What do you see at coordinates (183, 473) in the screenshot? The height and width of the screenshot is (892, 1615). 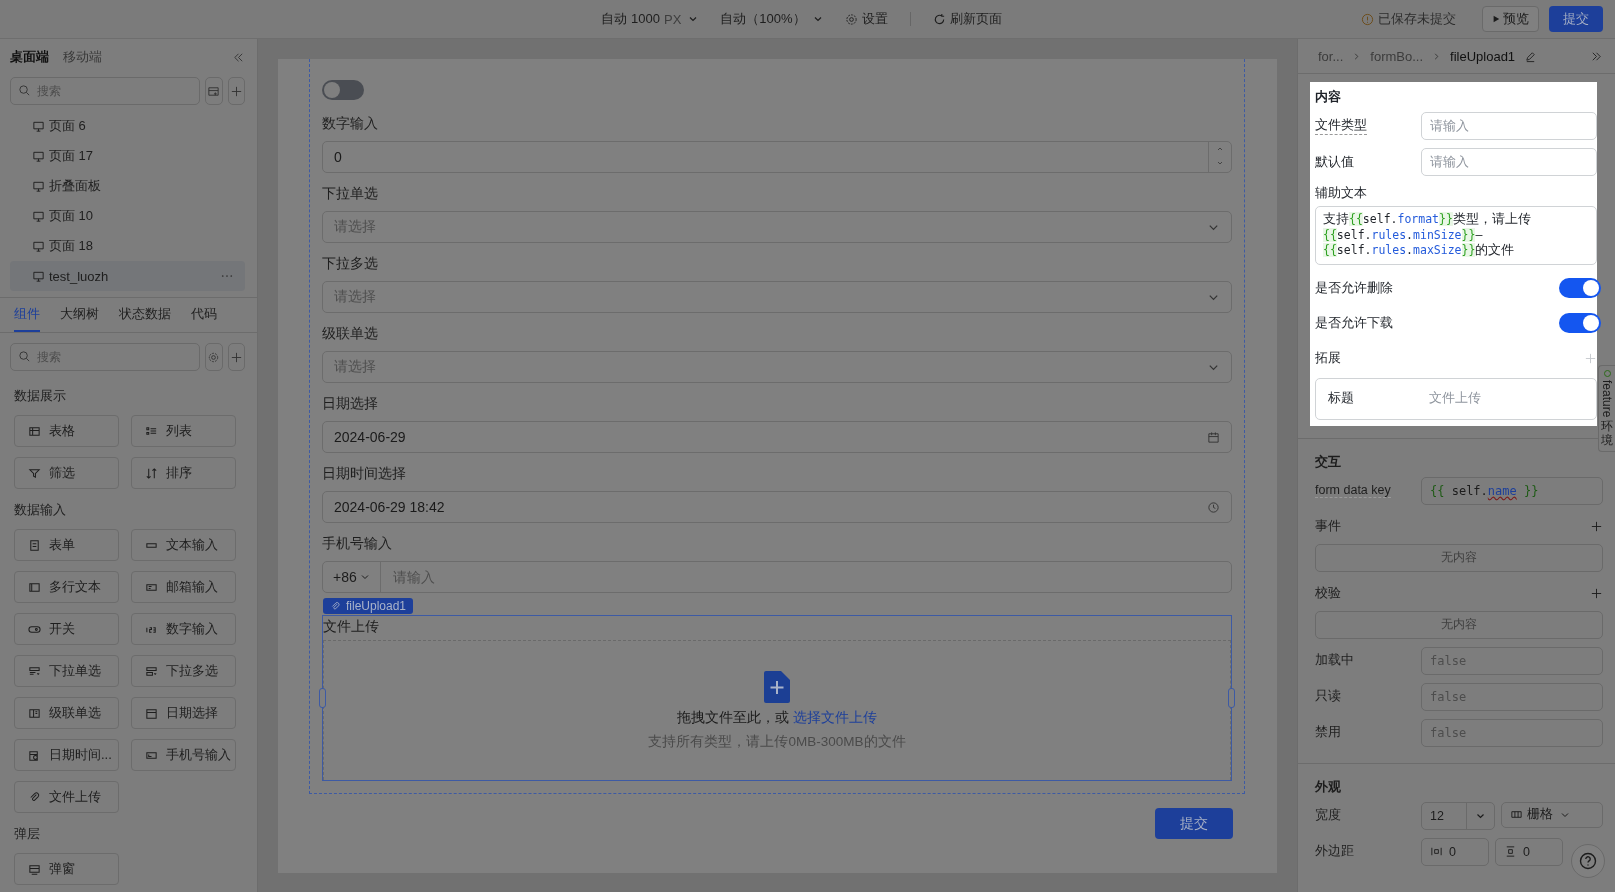 I see `component-item: 排序` at bounding box center [183, 473].